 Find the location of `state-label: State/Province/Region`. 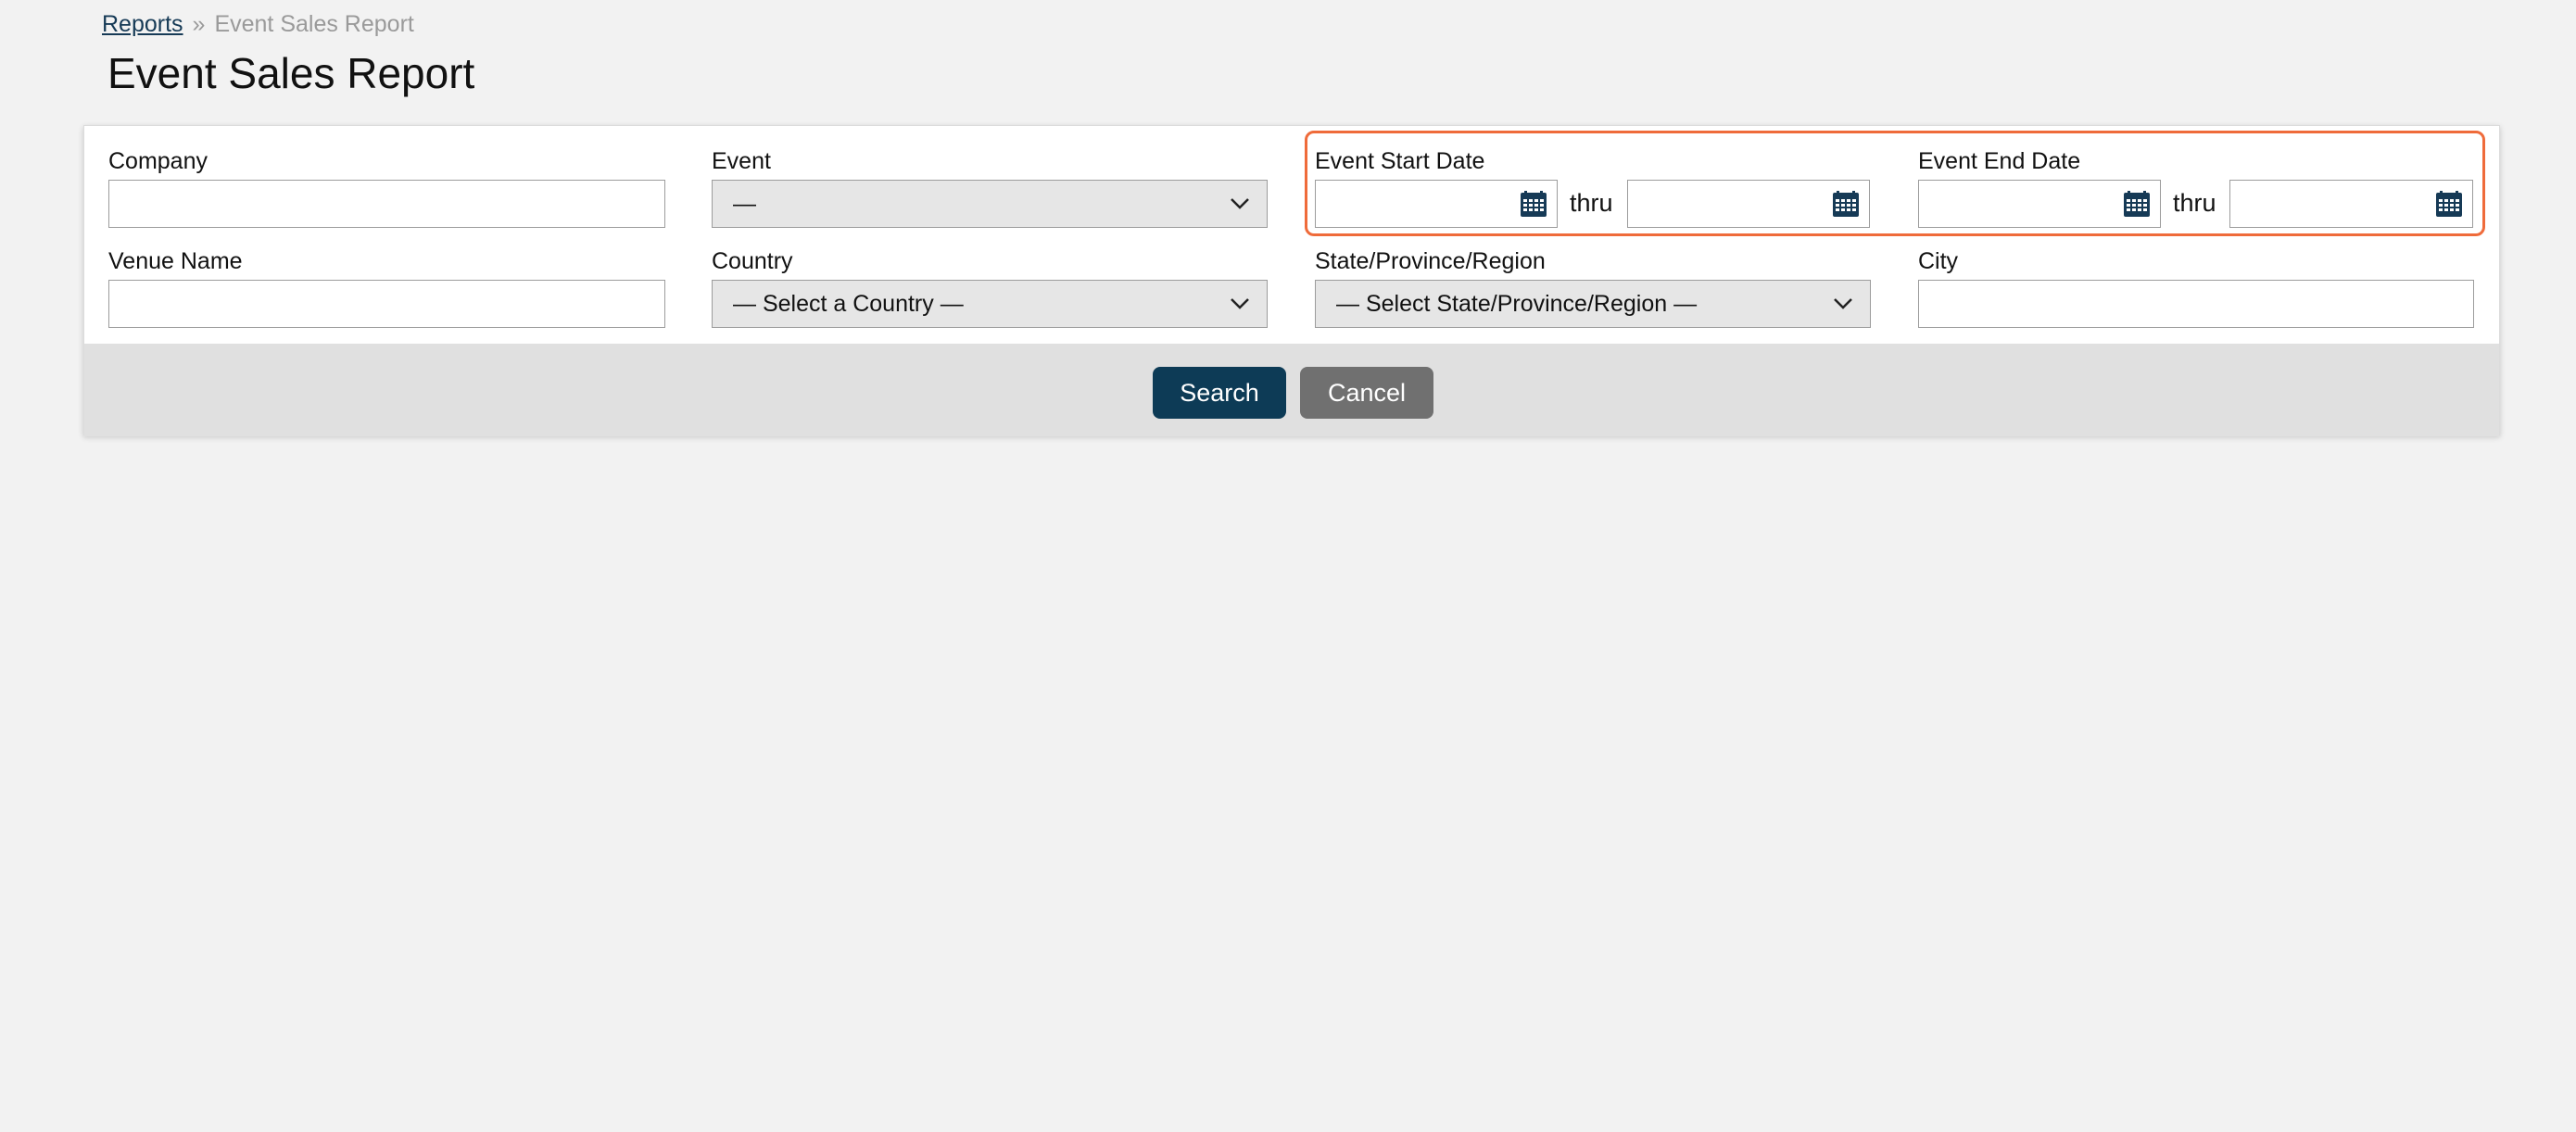

state-label: State/Province/Region is located at coordinates (1430, 261).